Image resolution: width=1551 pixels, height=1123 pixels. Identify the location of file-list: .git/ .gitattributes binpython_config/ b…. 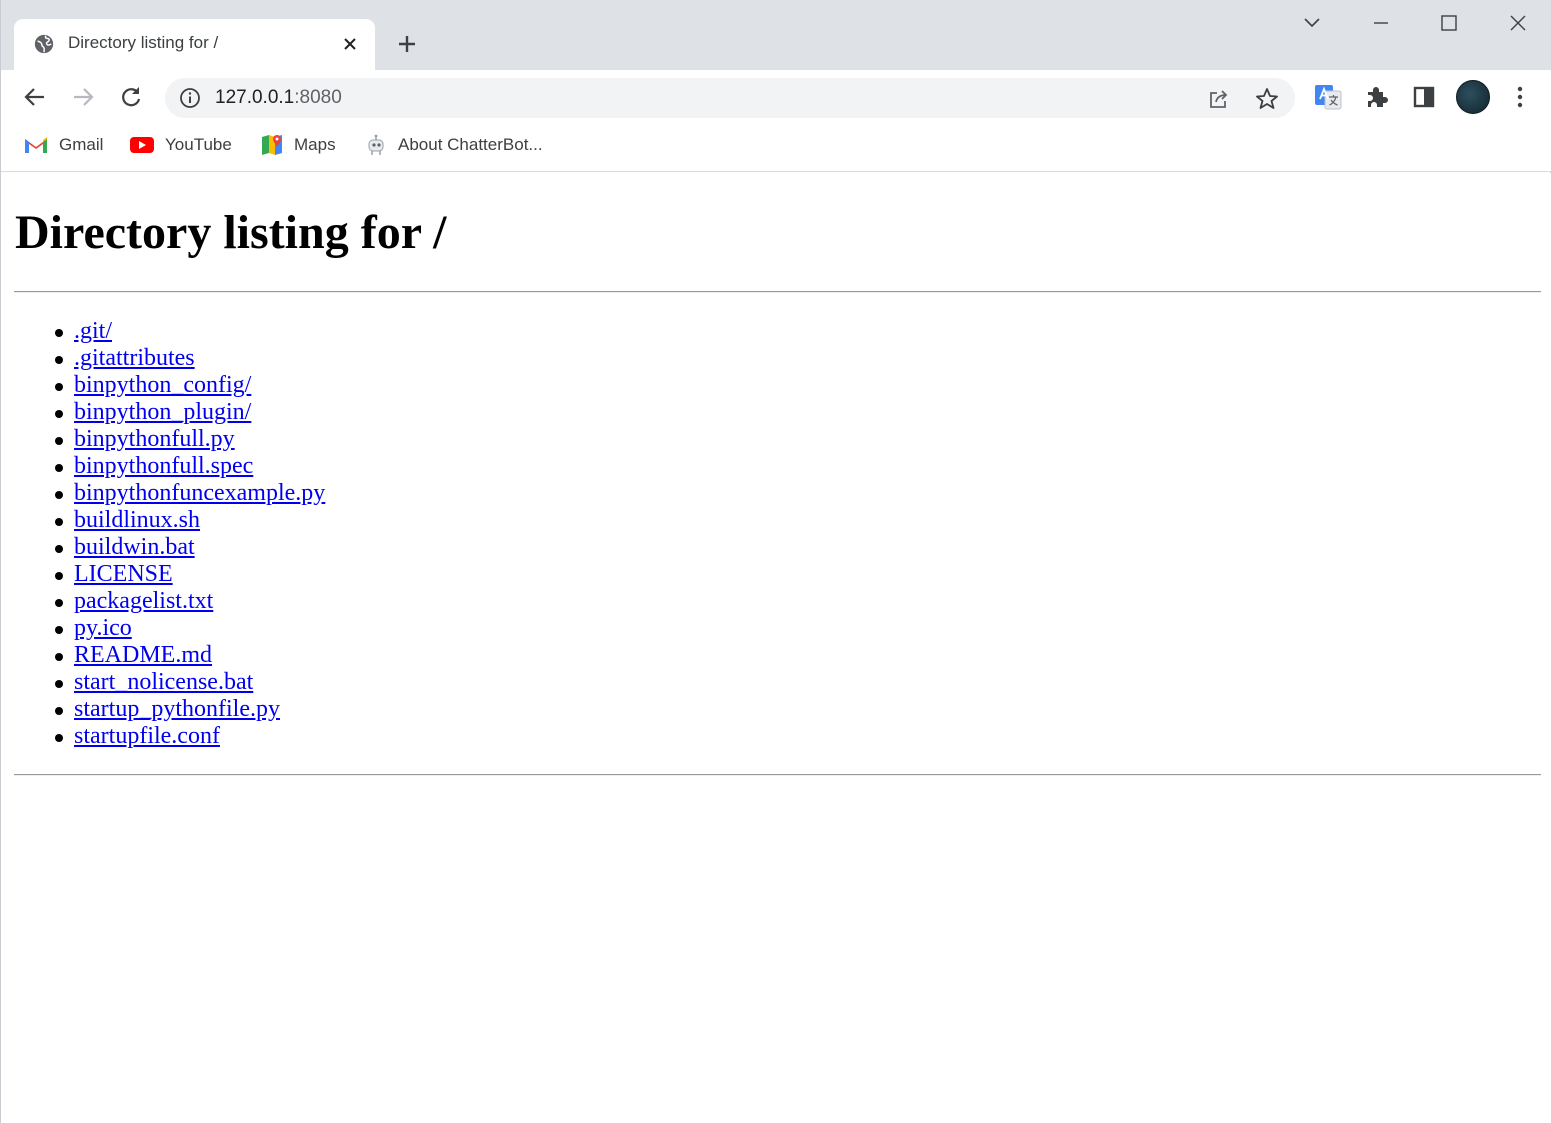
(189, 534).